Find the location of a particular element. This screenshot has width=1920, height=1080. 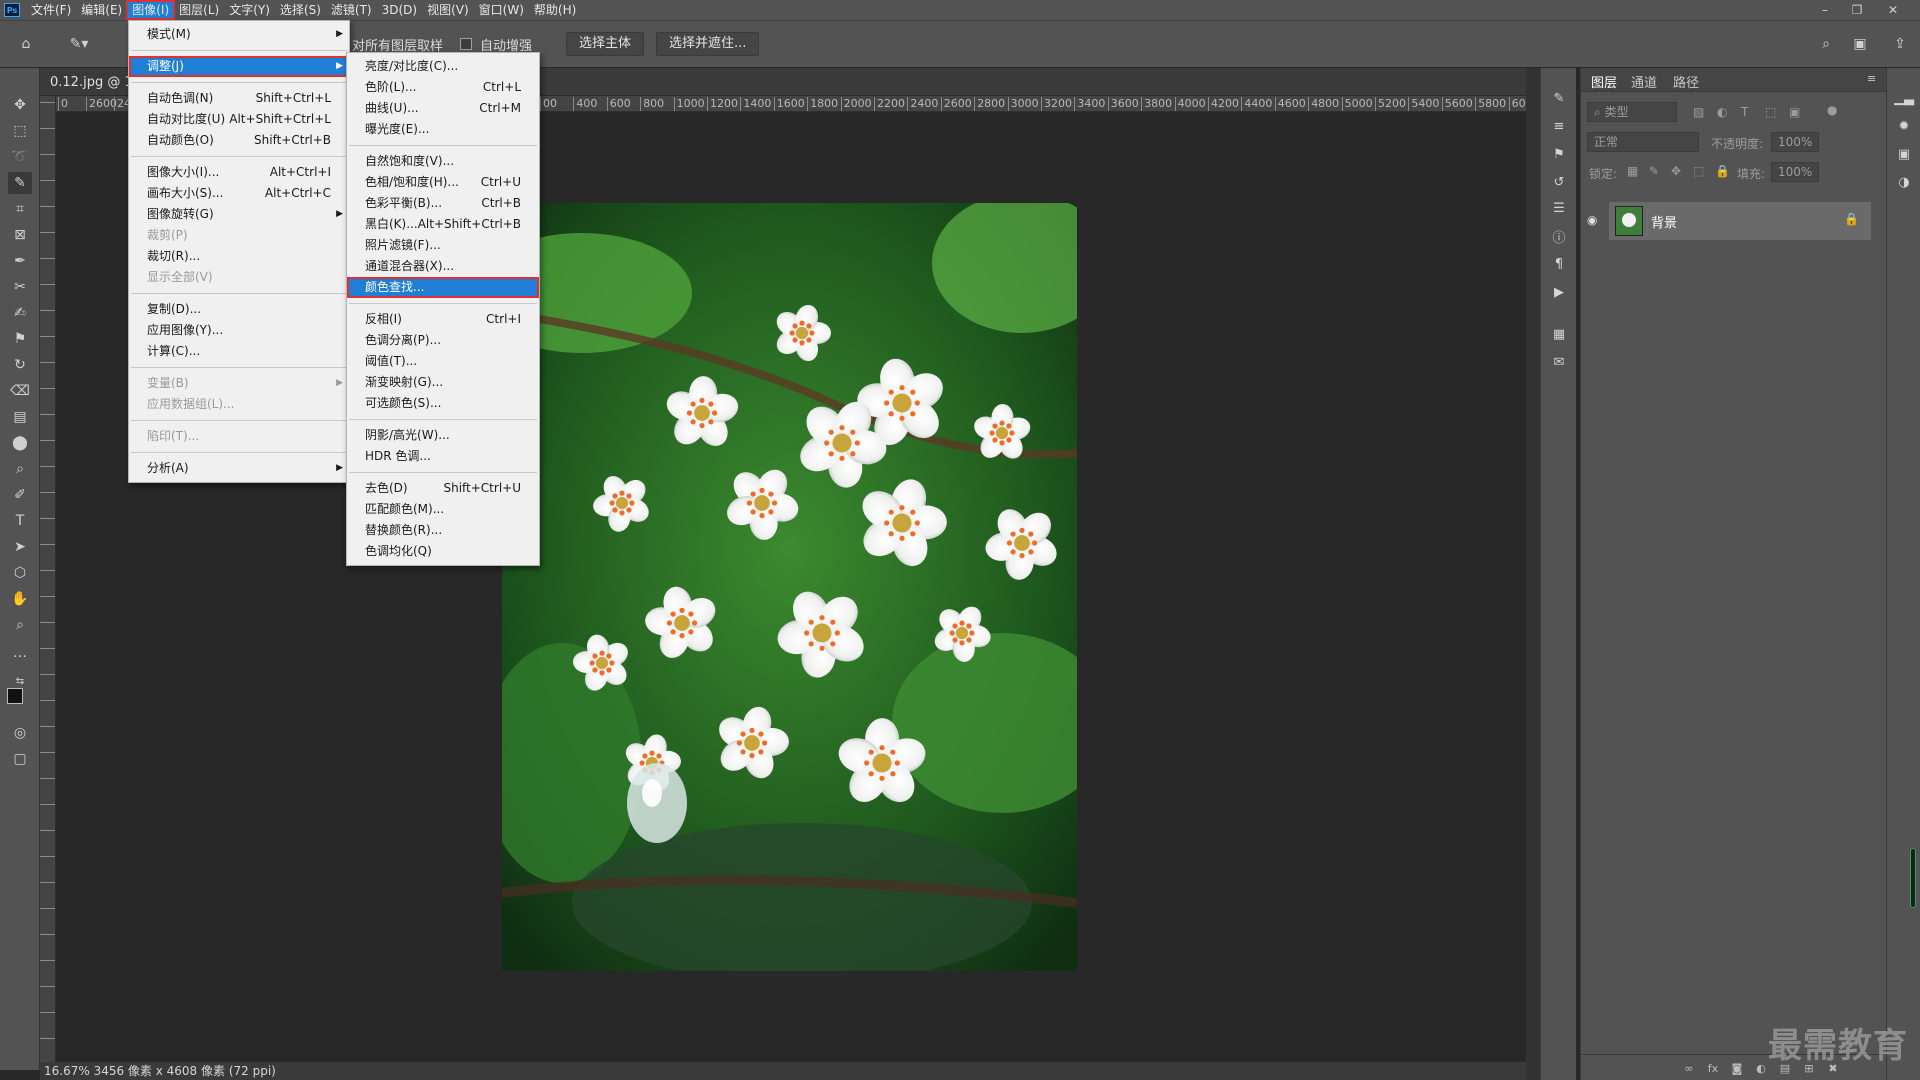

auto-enhance-checkbox is located at coordinates (466, 44).